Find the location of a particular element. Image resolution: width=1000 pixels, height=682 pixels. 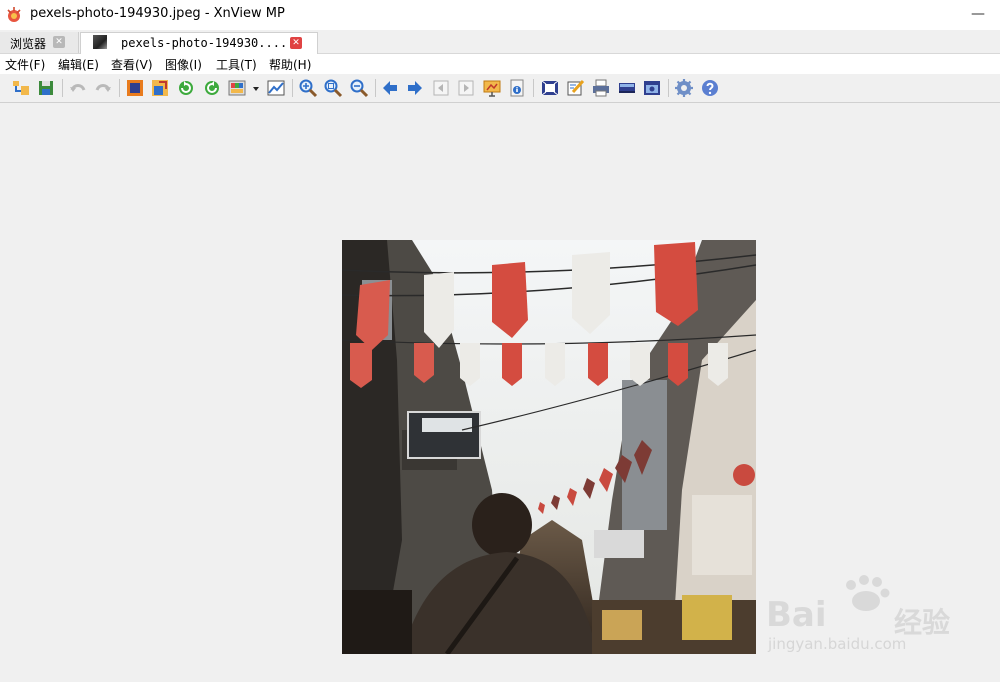

tab-browser-label: 浏览器 is located at coordinates (28, 44).